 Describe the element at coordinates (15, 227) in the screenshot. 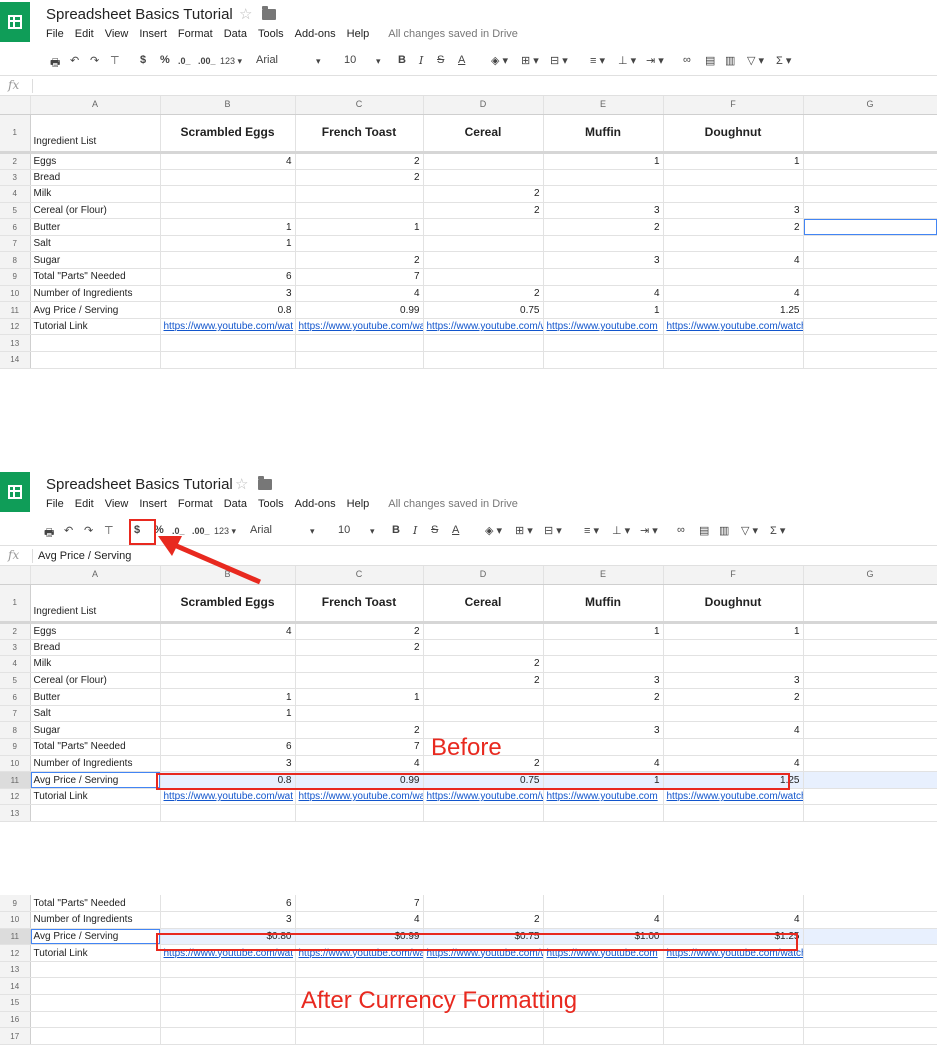

I see `row-number: 6` at that location.